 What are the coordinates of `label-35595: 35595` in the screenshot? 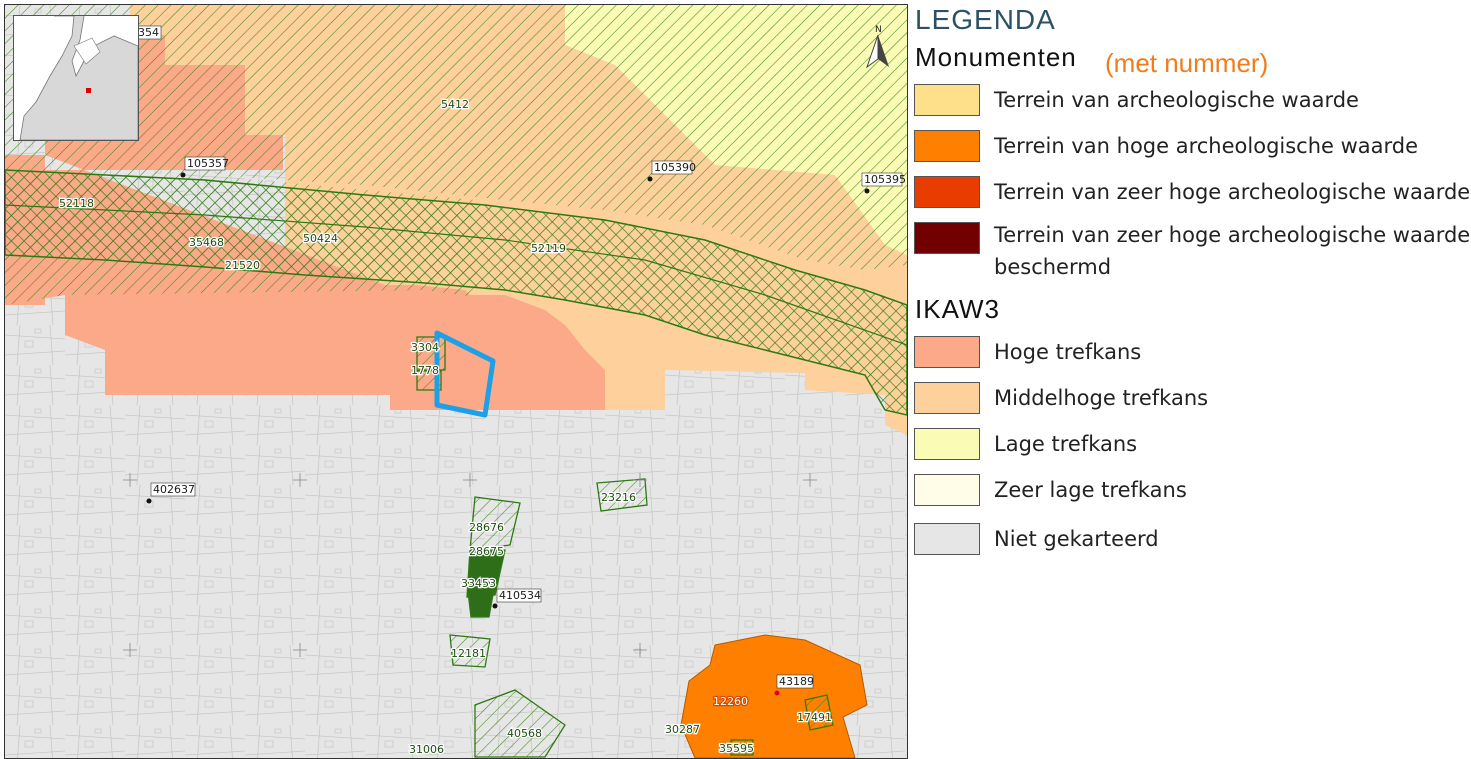 It's located at (736, 748).